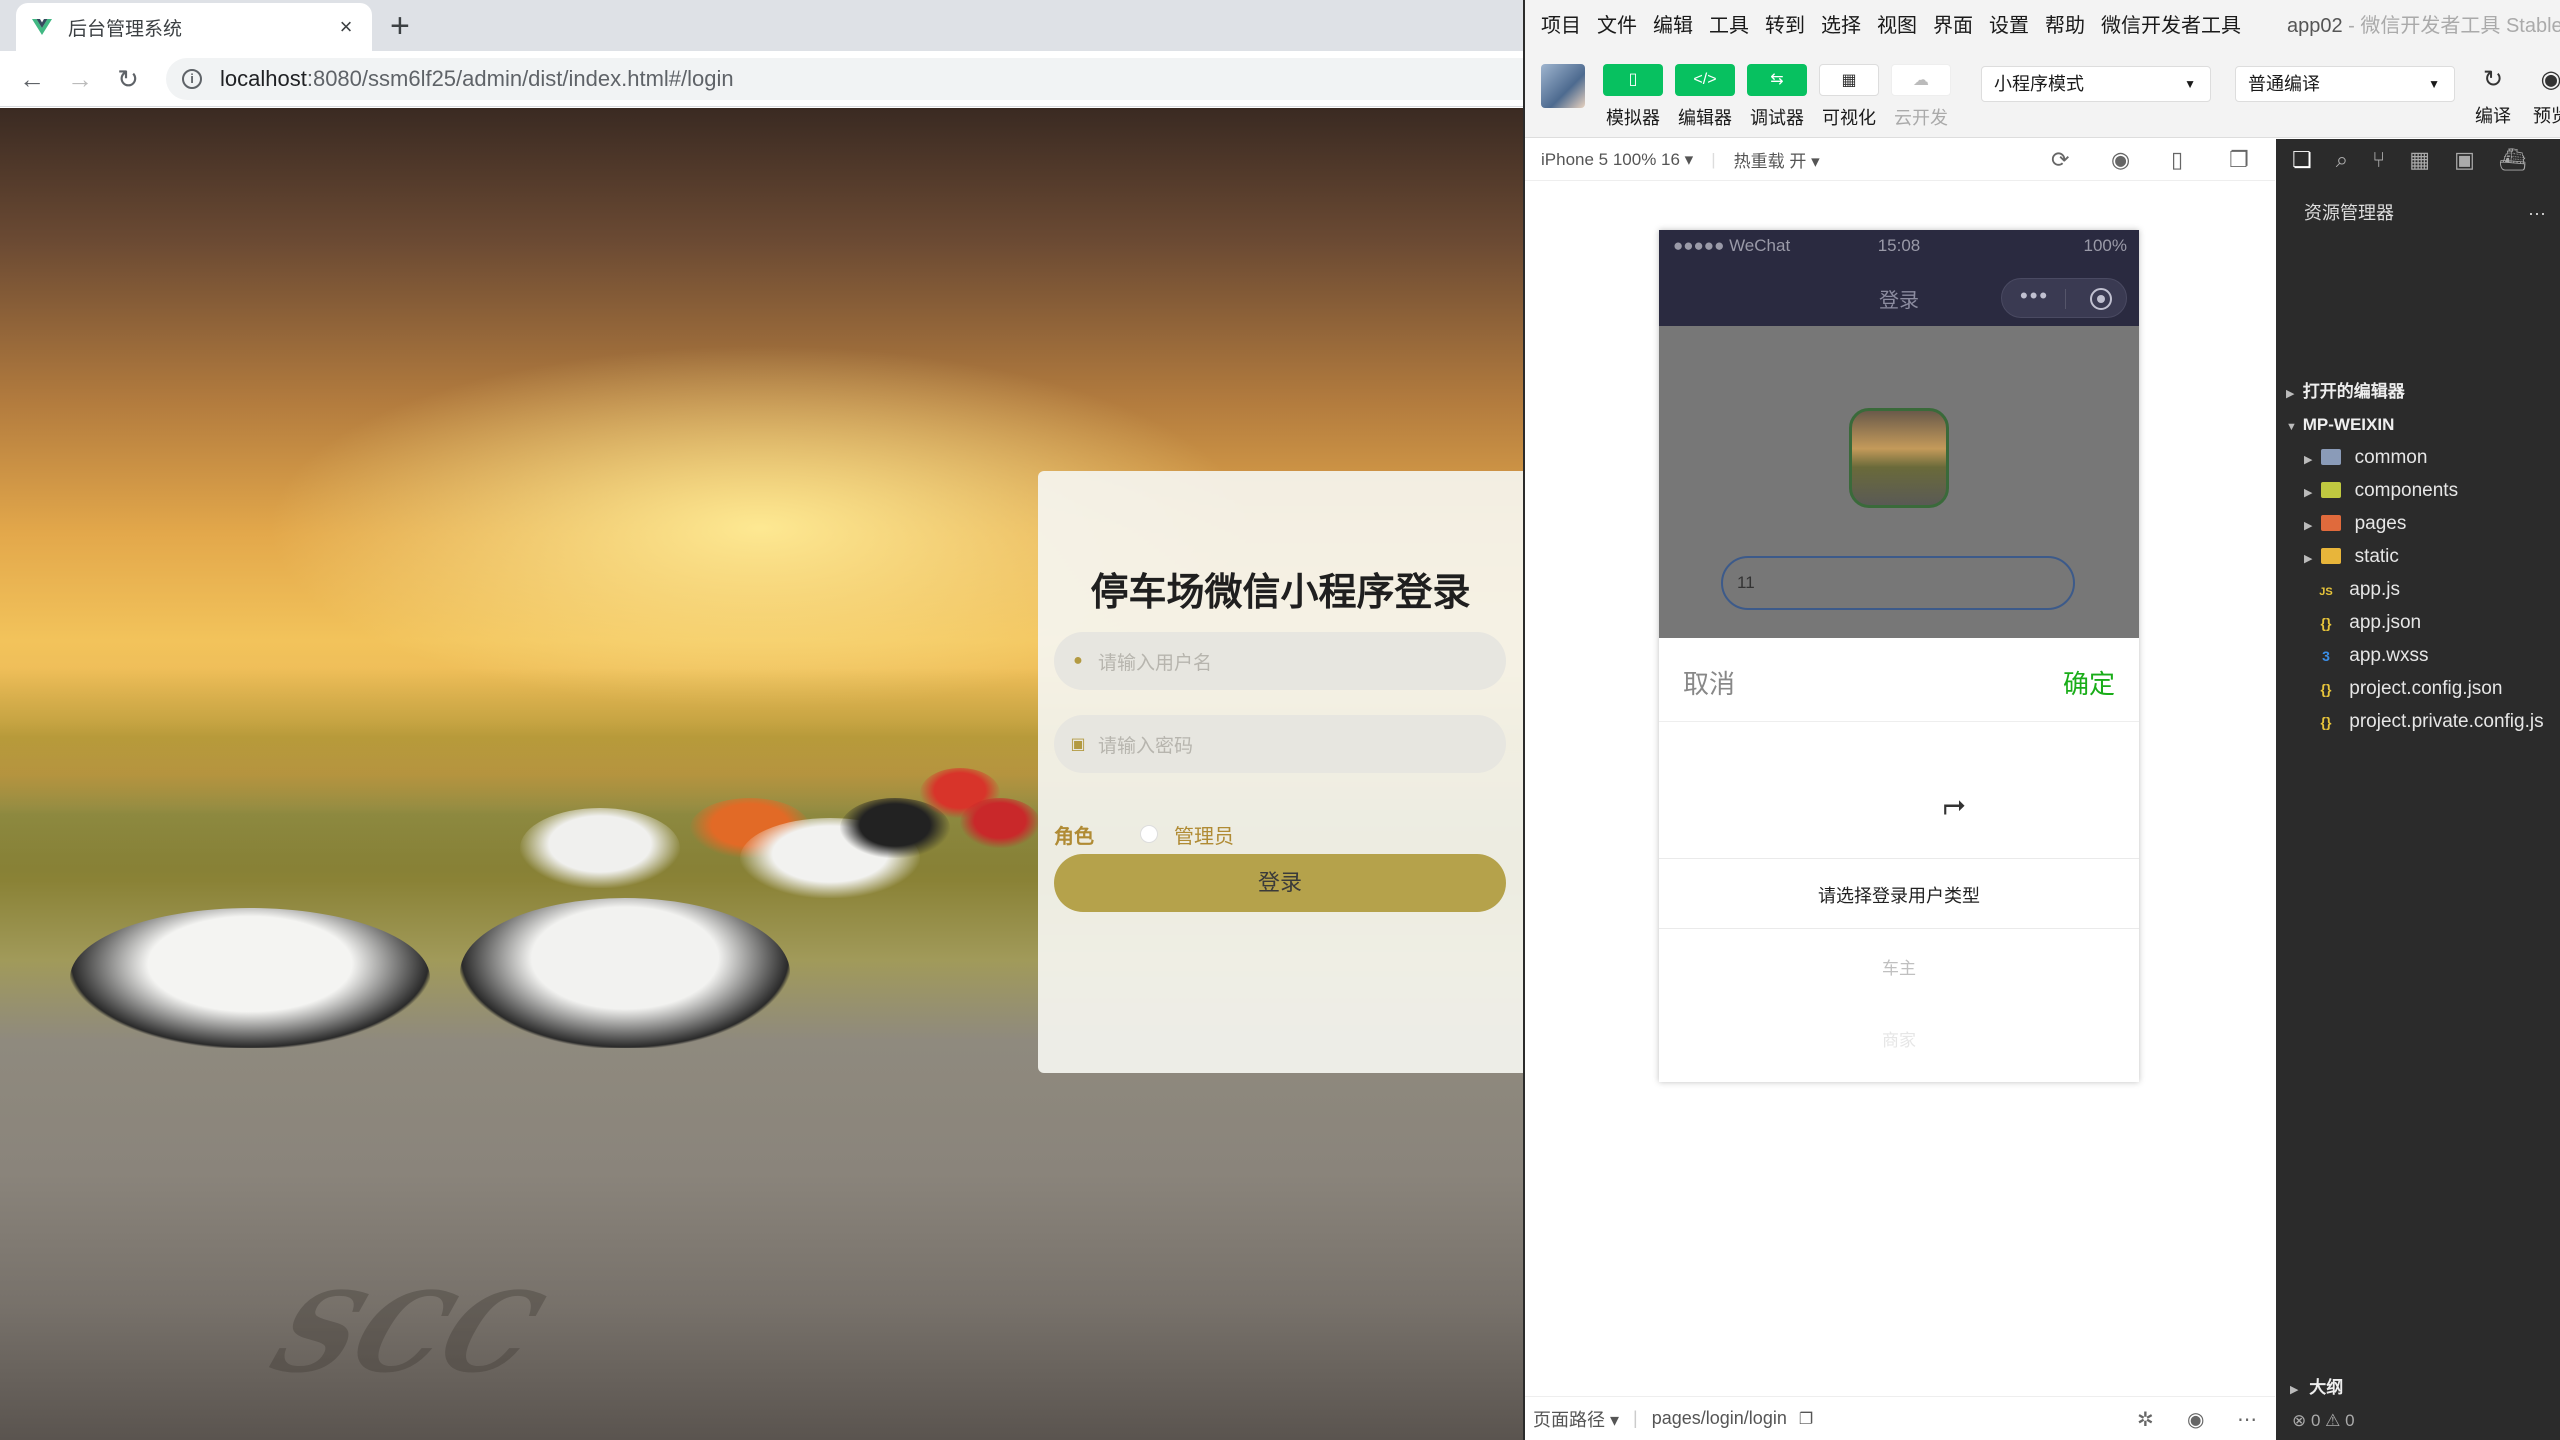 The image size is (2560, 1440). Describe the element at coordinates (1897, 23) in the screenshot. I see `menu-item-view: 视图` at that location.